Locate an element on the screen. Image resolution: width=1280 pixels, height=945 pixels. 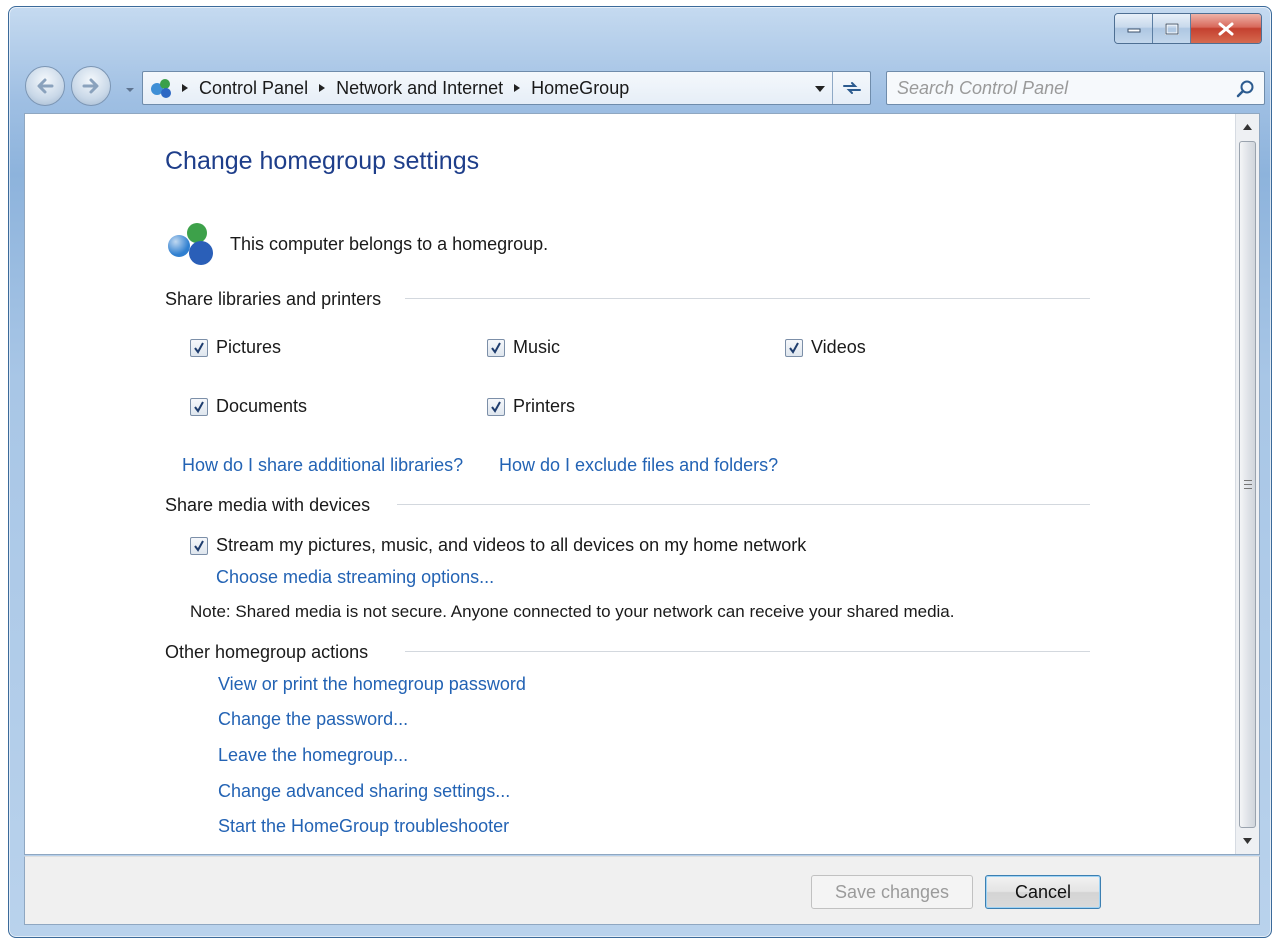
homegroup-icon is located at coordinates (190, 244).